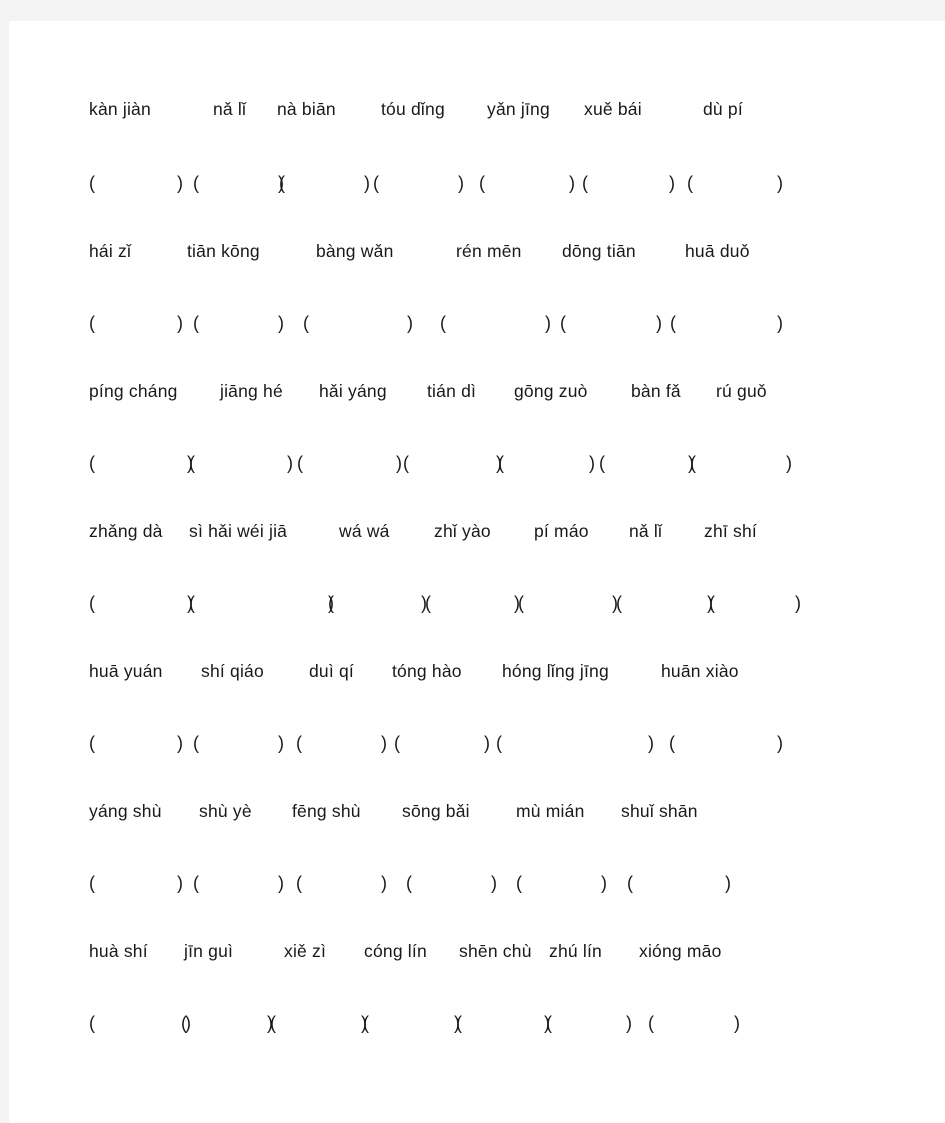 Image resolution: width=945 pixels, height=1123 pixels. Describe the element at coordinates (551, 391) in the screenshot. I see `pinyin-word: gōng zuò` at that location.